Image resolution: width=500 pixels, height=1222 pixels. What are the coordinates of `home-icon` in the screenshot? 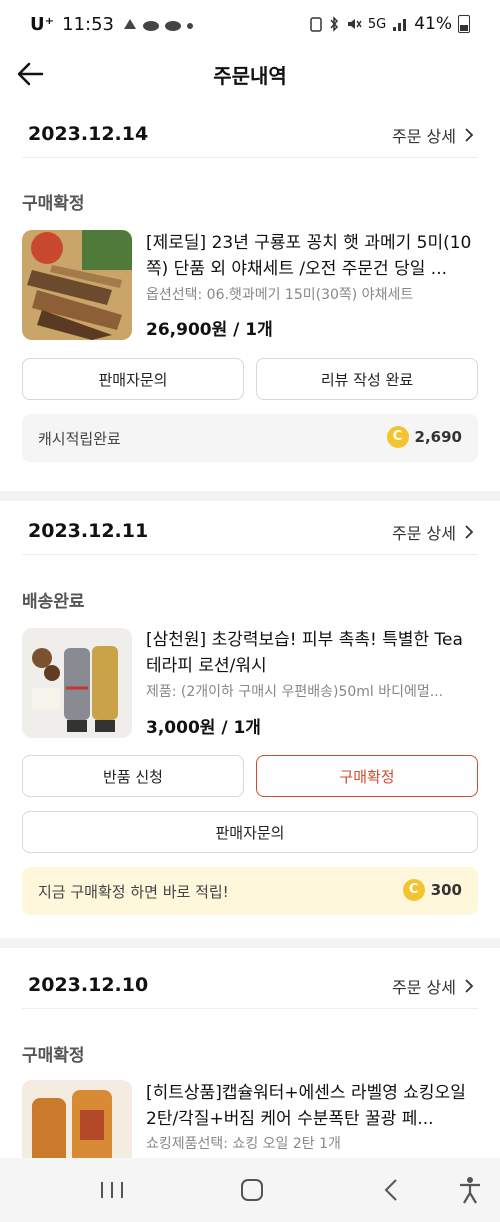 It's located at (252, 1190).